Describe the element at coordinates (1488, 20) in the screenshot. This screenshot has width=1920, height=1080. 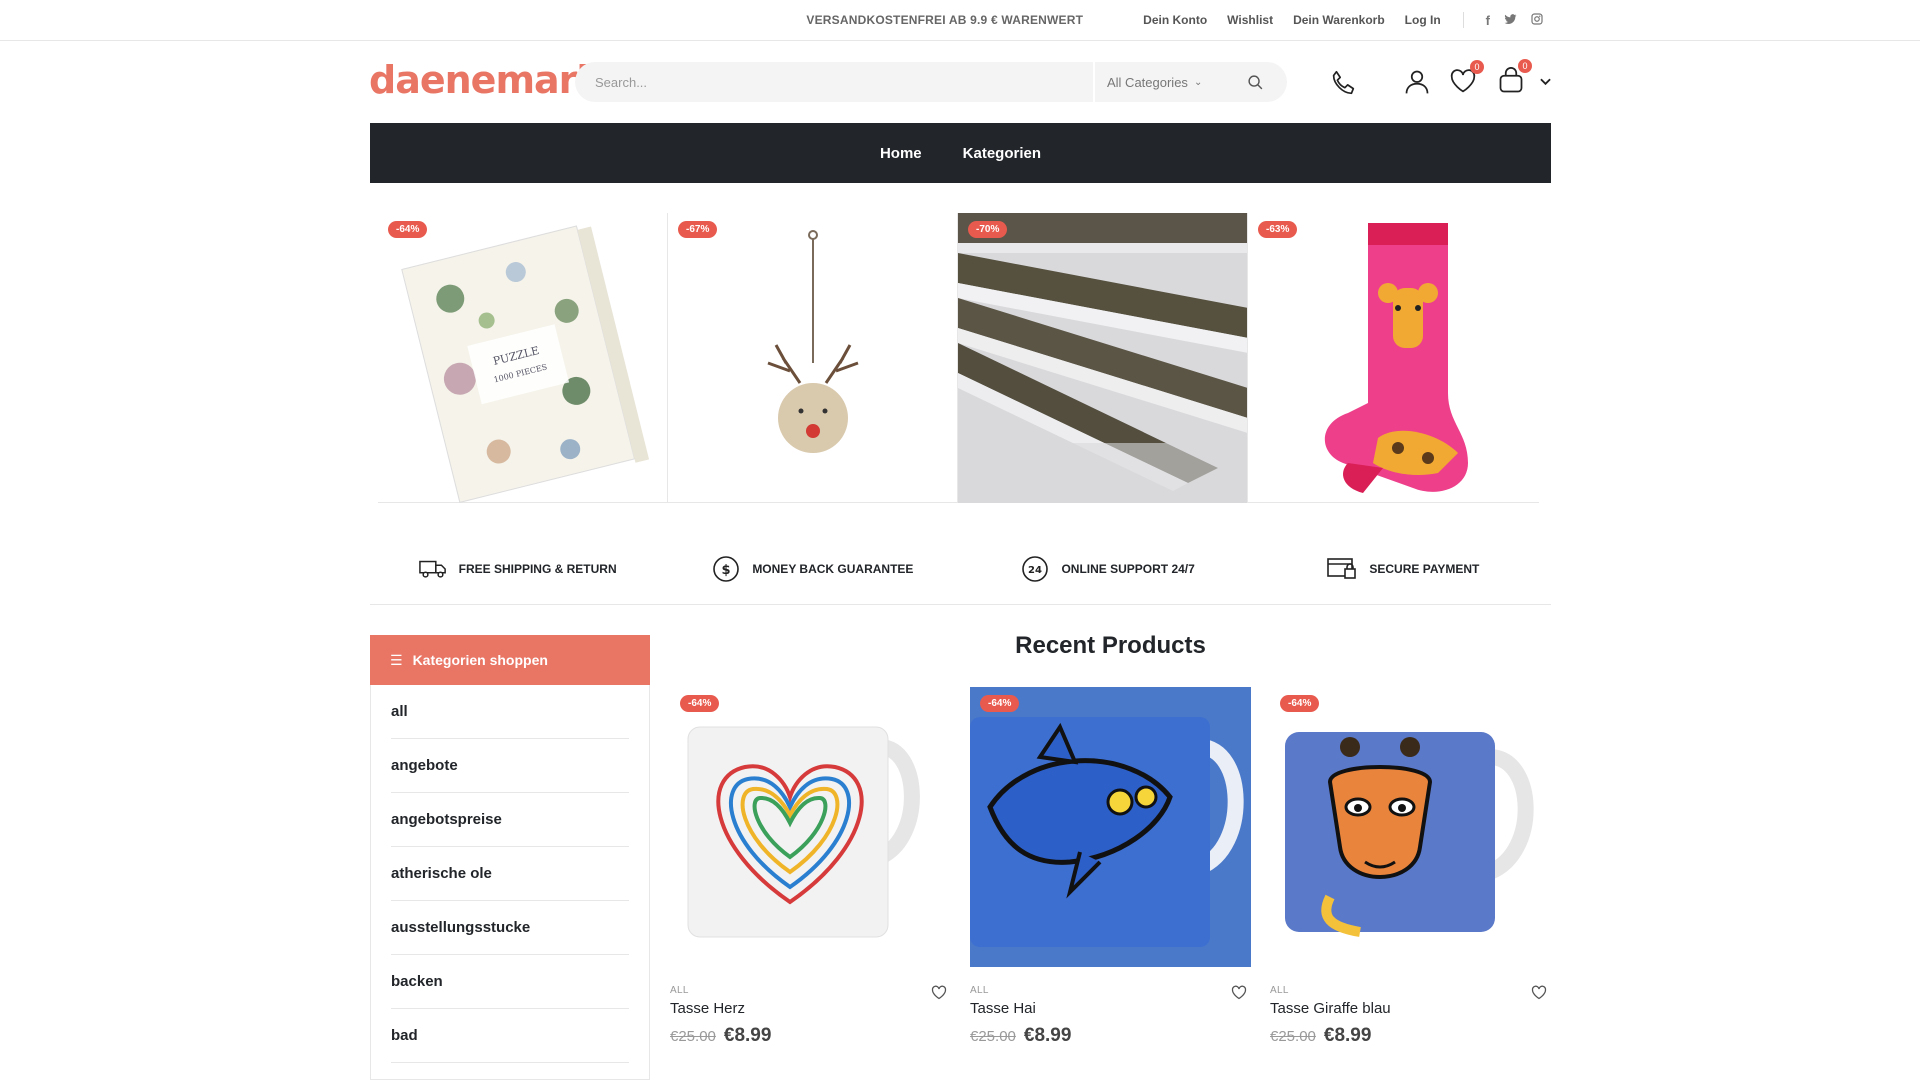
I see `facebook-icon: f` at that location.